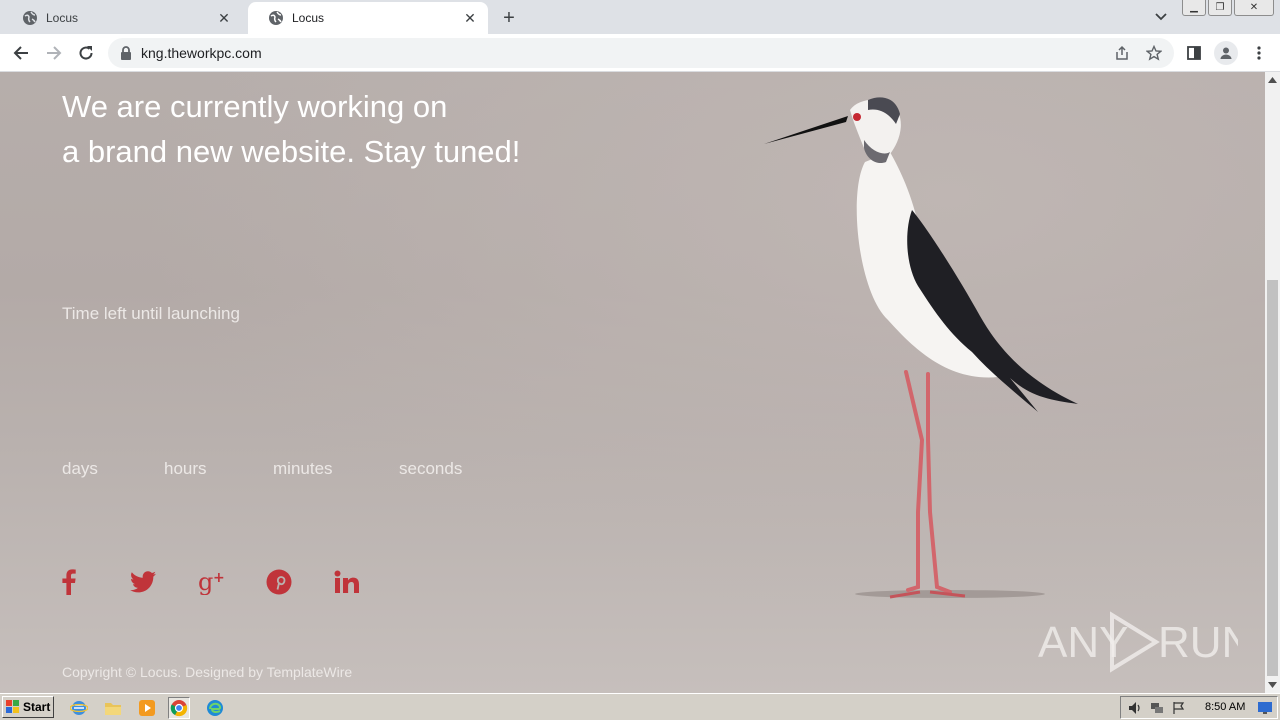  What do you see at coordinates (80, 468) in the screenshot?
I see `countdown-days-label: days` at bounding box center [80, 468].